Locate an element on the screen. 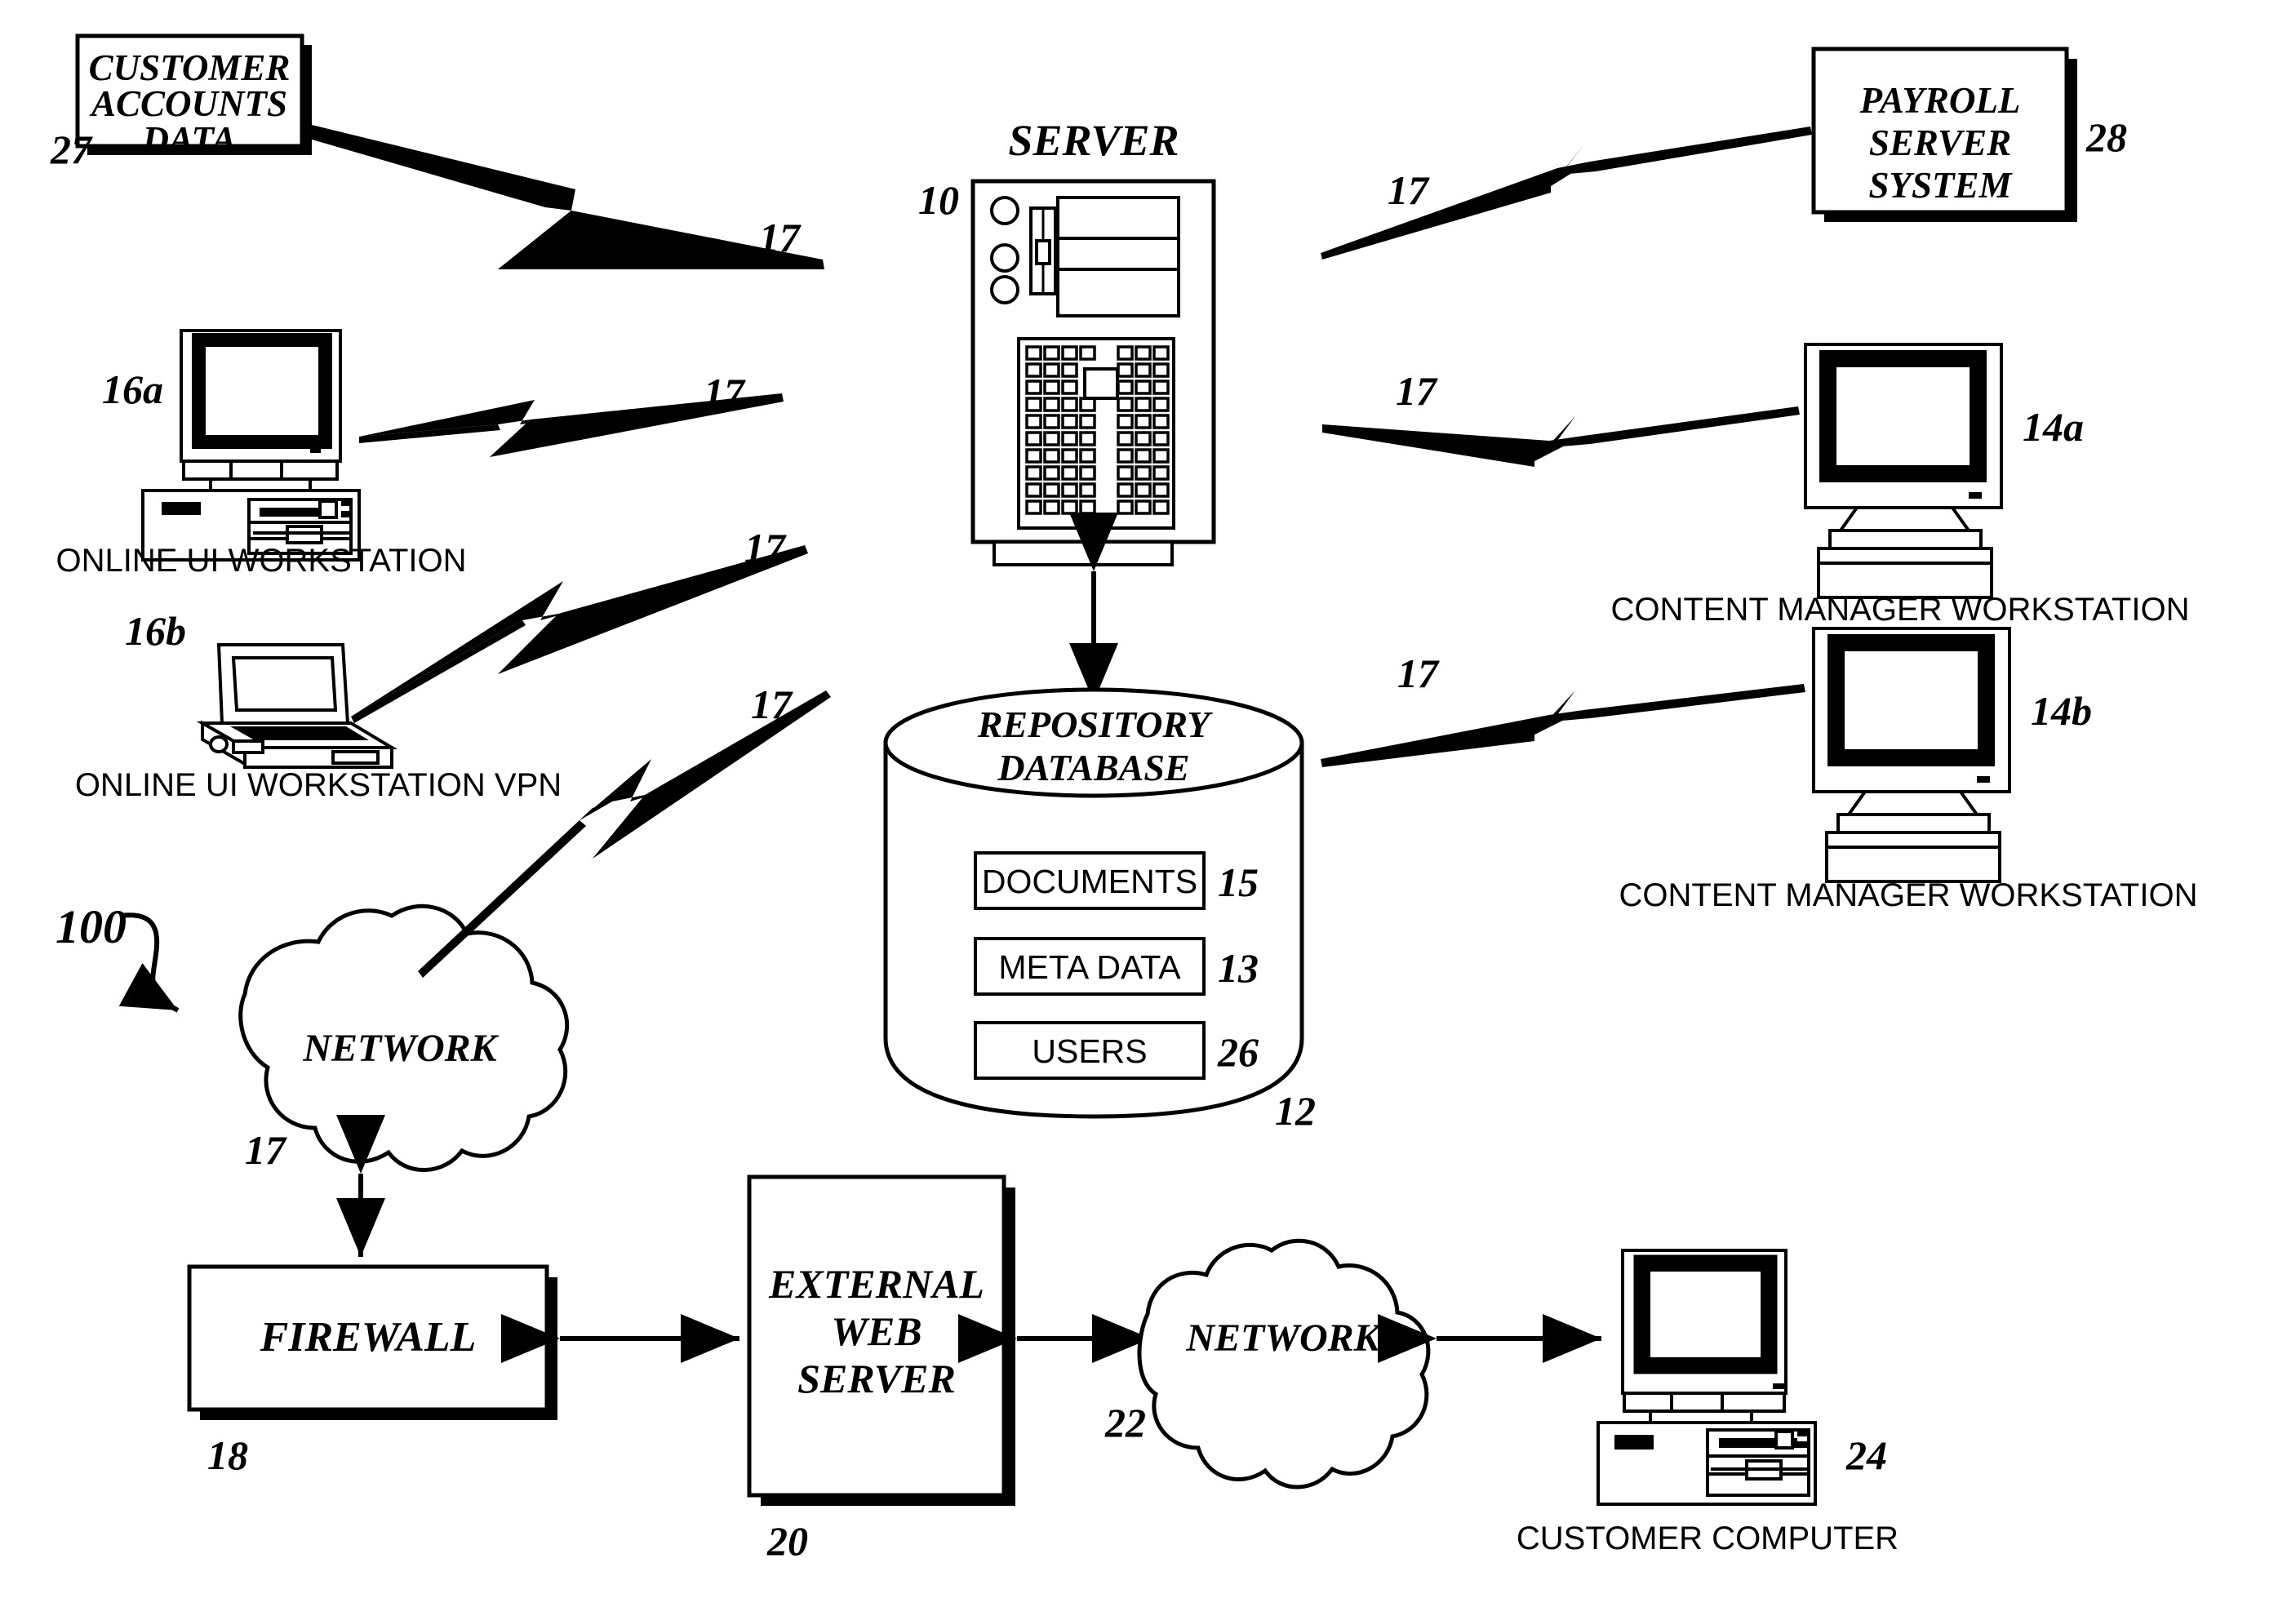 Image resolution: width=2296 pixels, height=1616 pixels. customer-accounts-data-label-3: DATA is located at coordinates (188, 139).